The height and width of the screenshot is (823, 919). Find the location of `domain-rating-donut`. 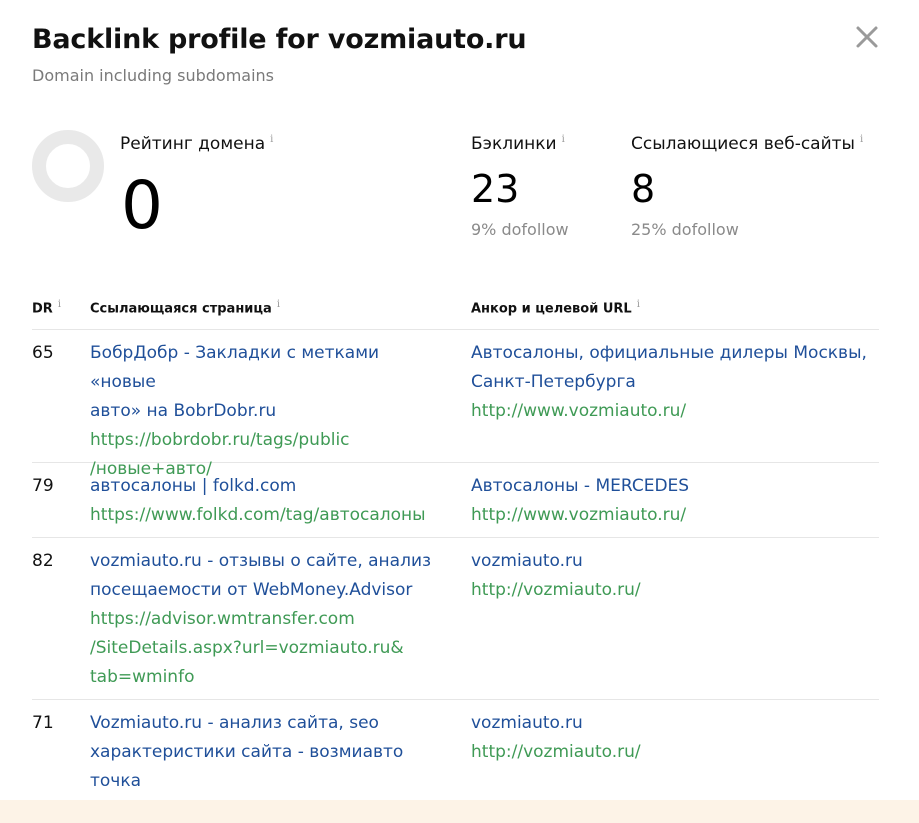

domain-rating-donut is located at coordinates (68, 166).